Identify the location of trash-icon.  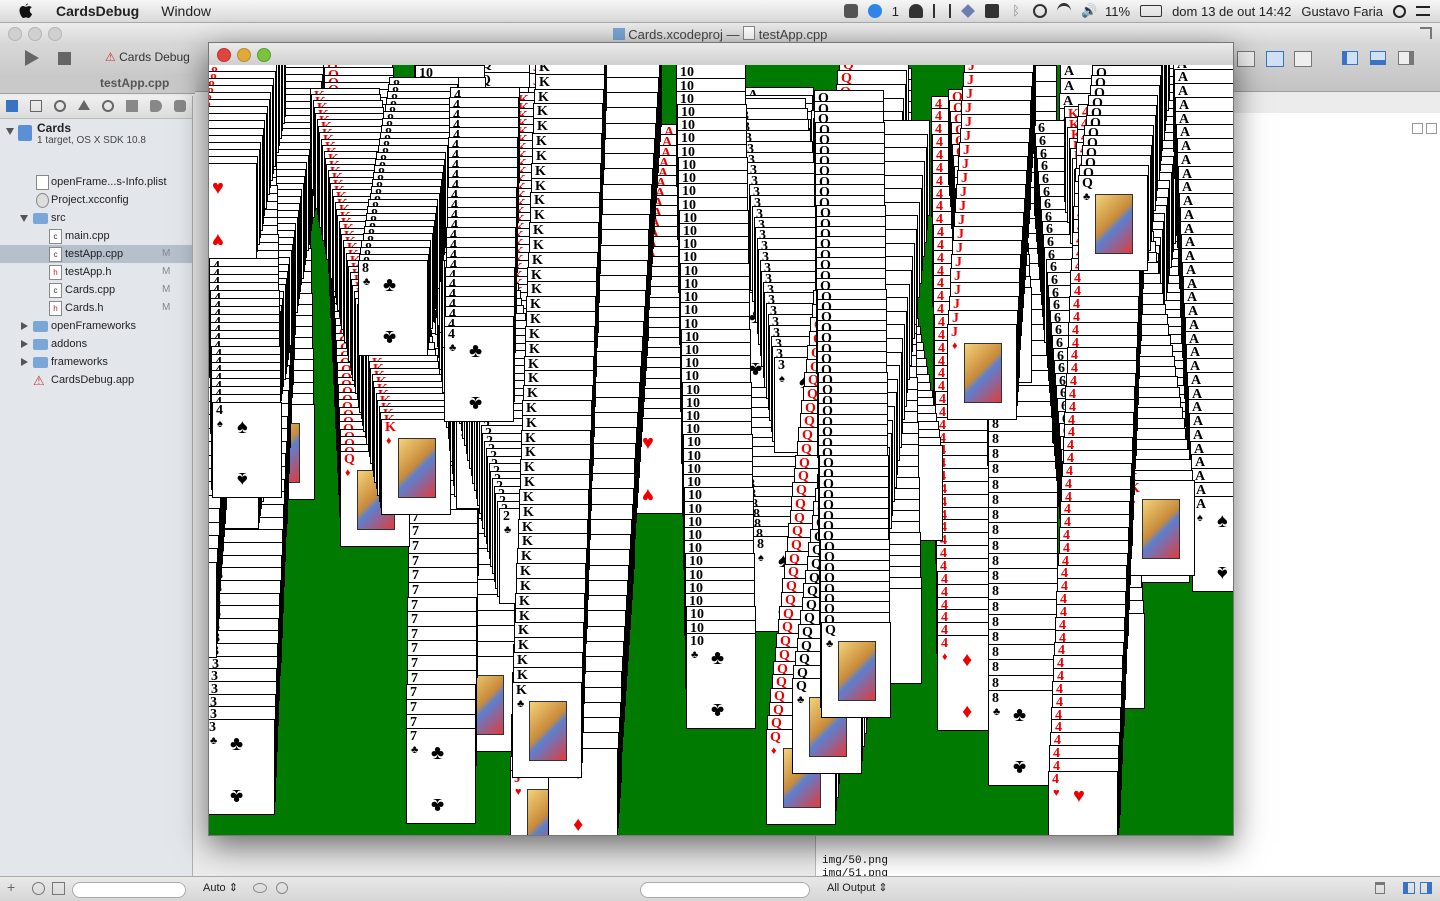
(1380, 888).